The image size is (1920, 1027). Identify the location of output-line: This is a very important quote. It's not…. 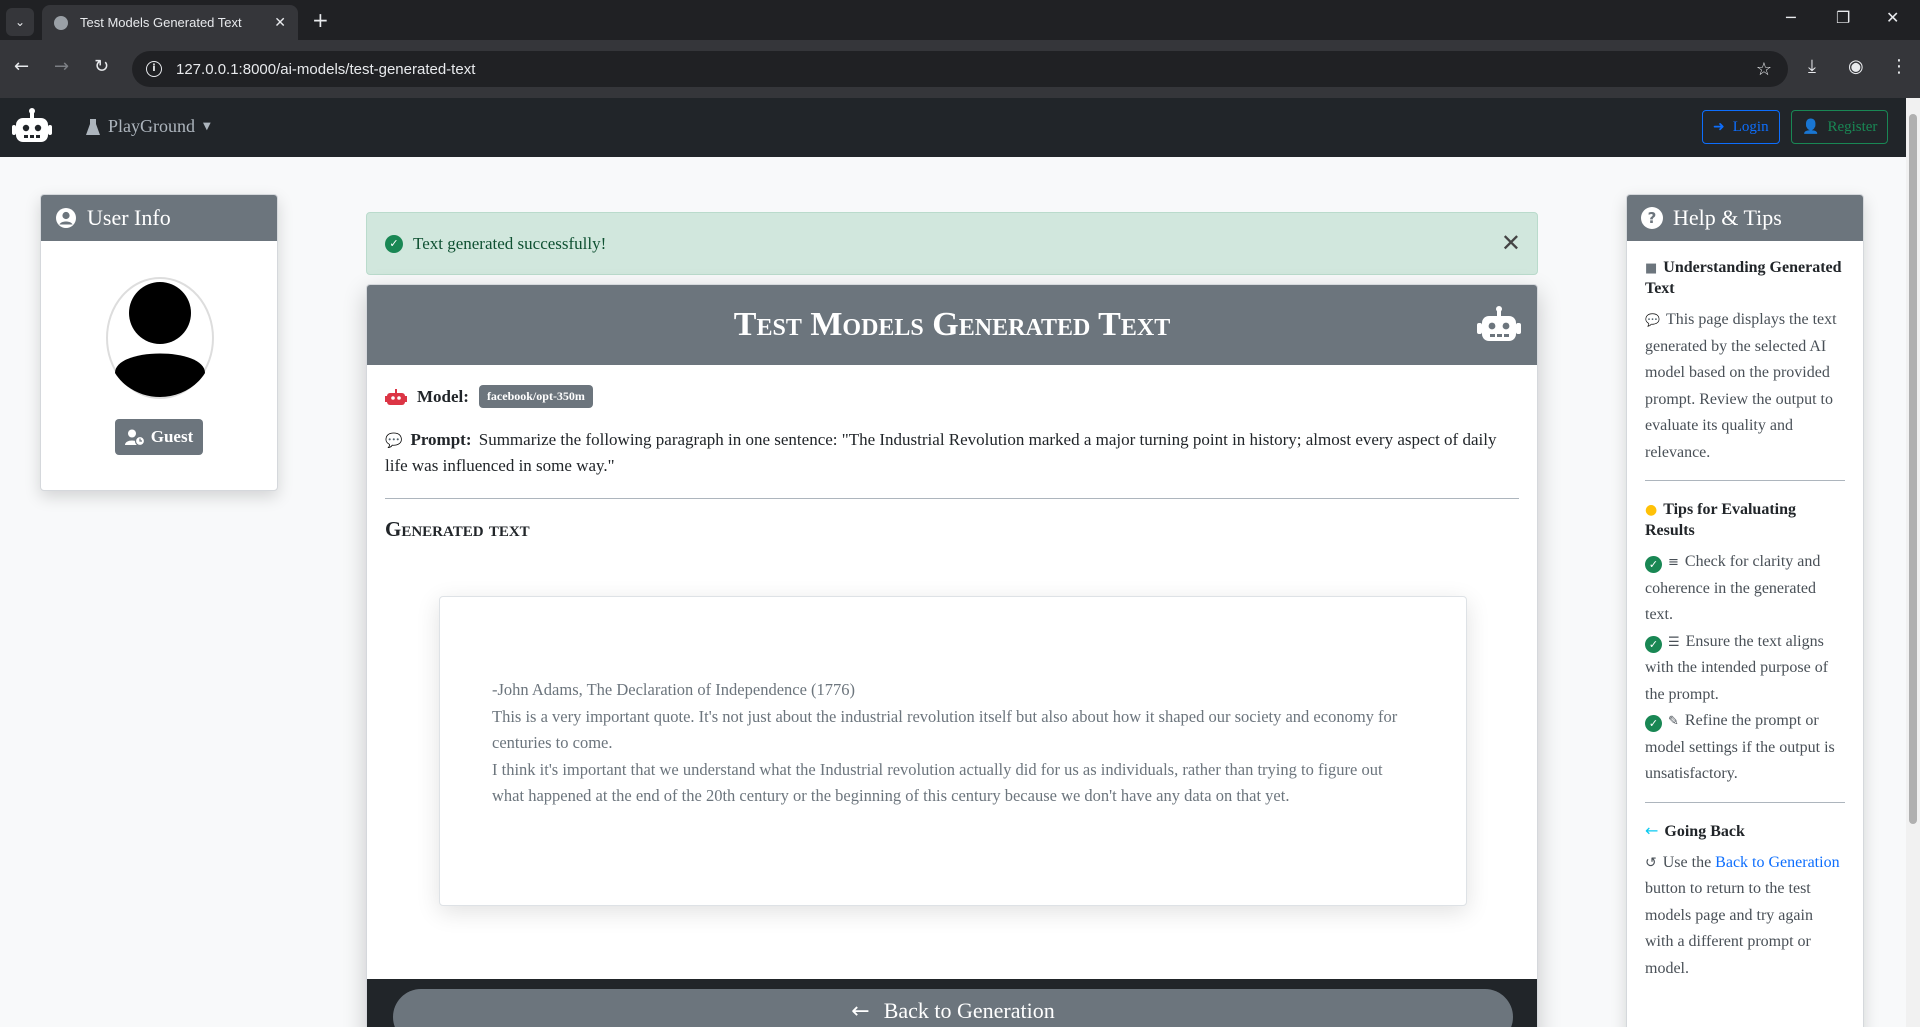
(945, 729).